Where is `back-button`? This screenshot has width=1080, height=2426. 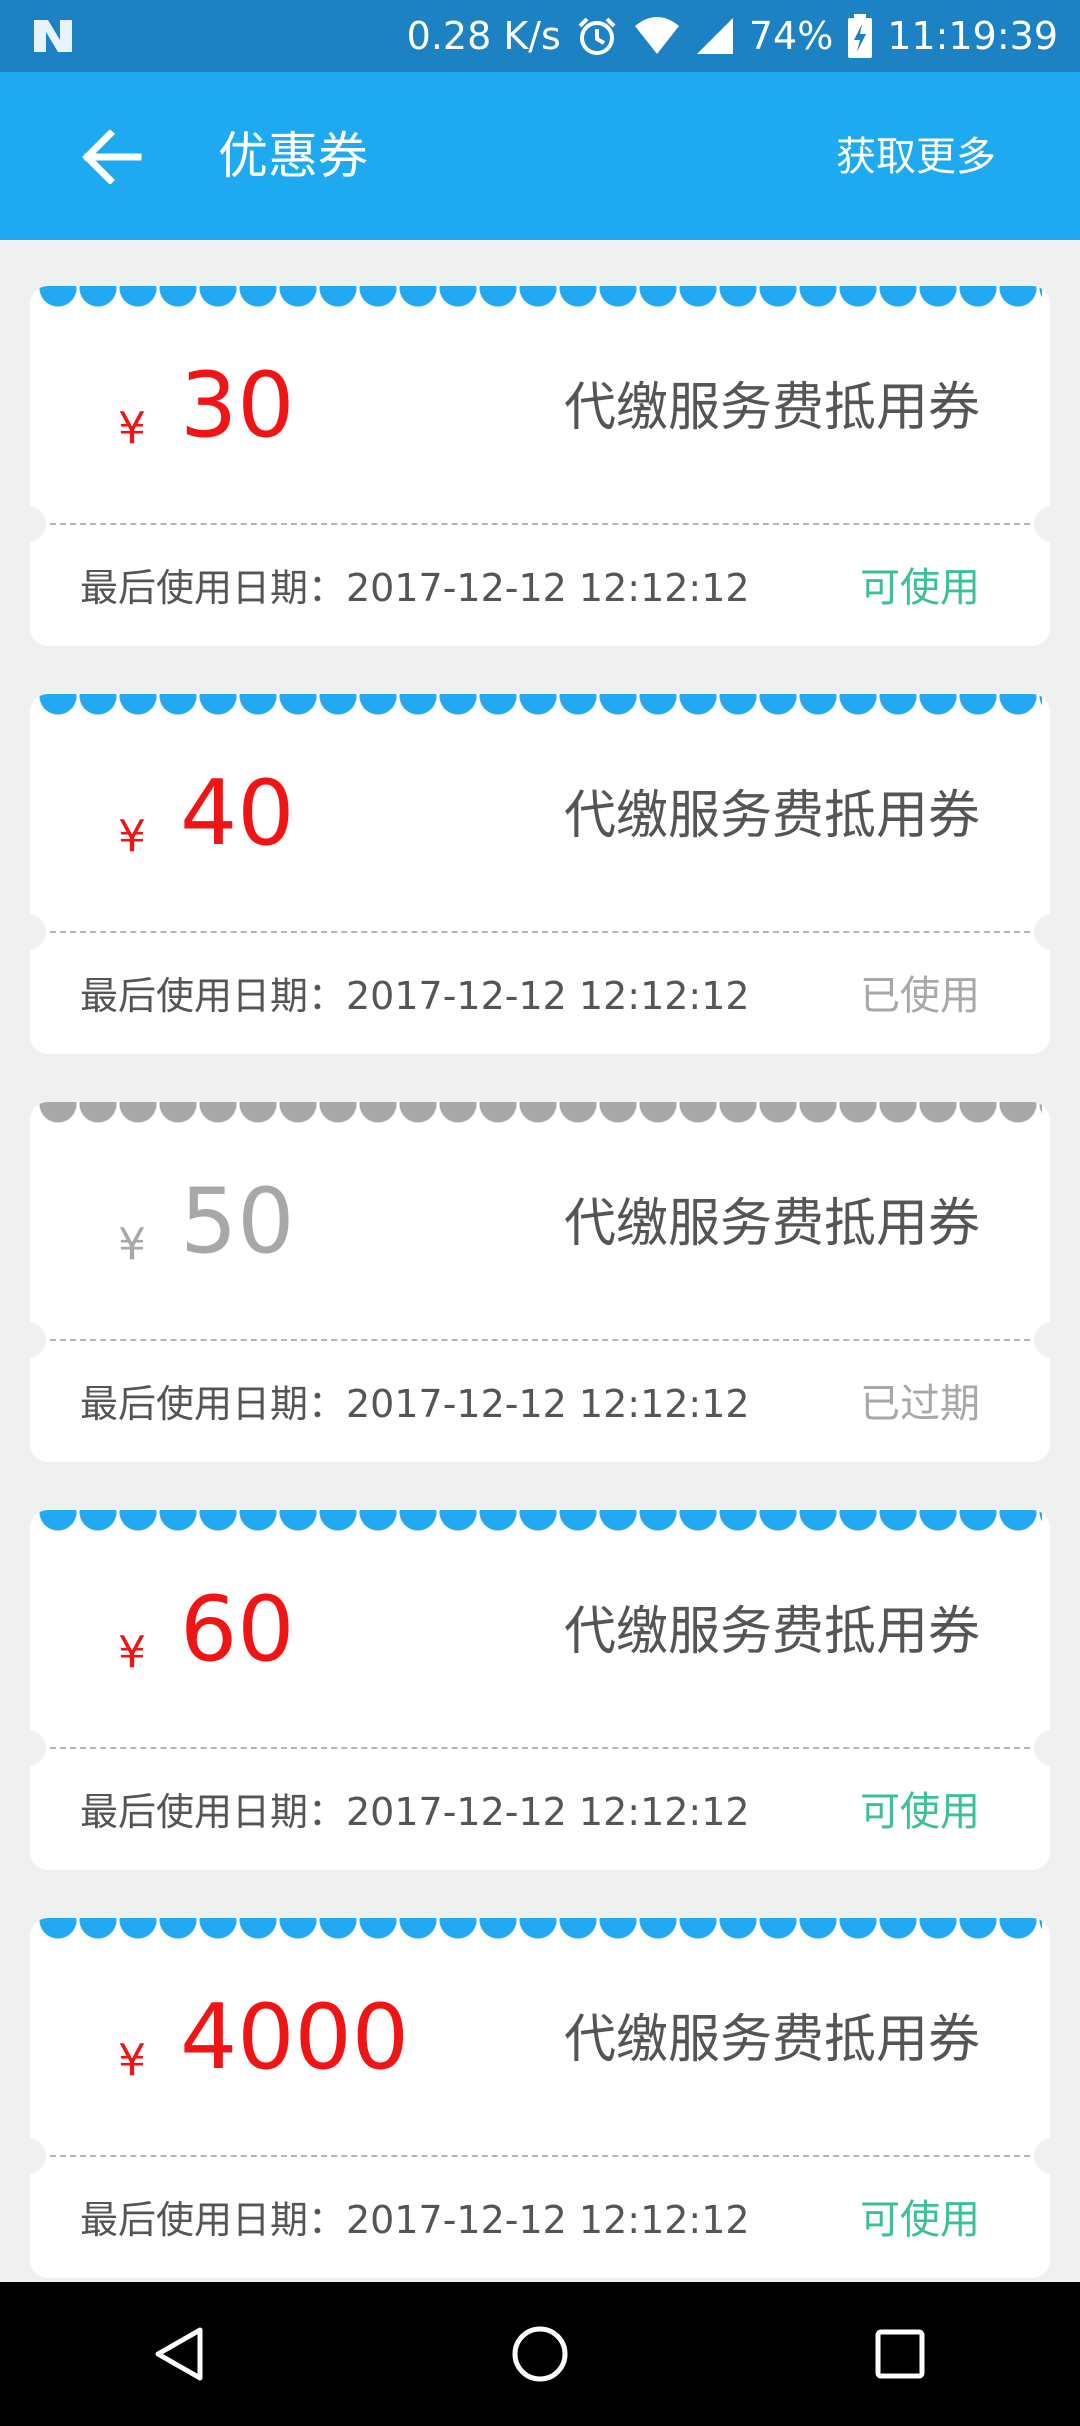
back-button is located at coordinates (112, 157).